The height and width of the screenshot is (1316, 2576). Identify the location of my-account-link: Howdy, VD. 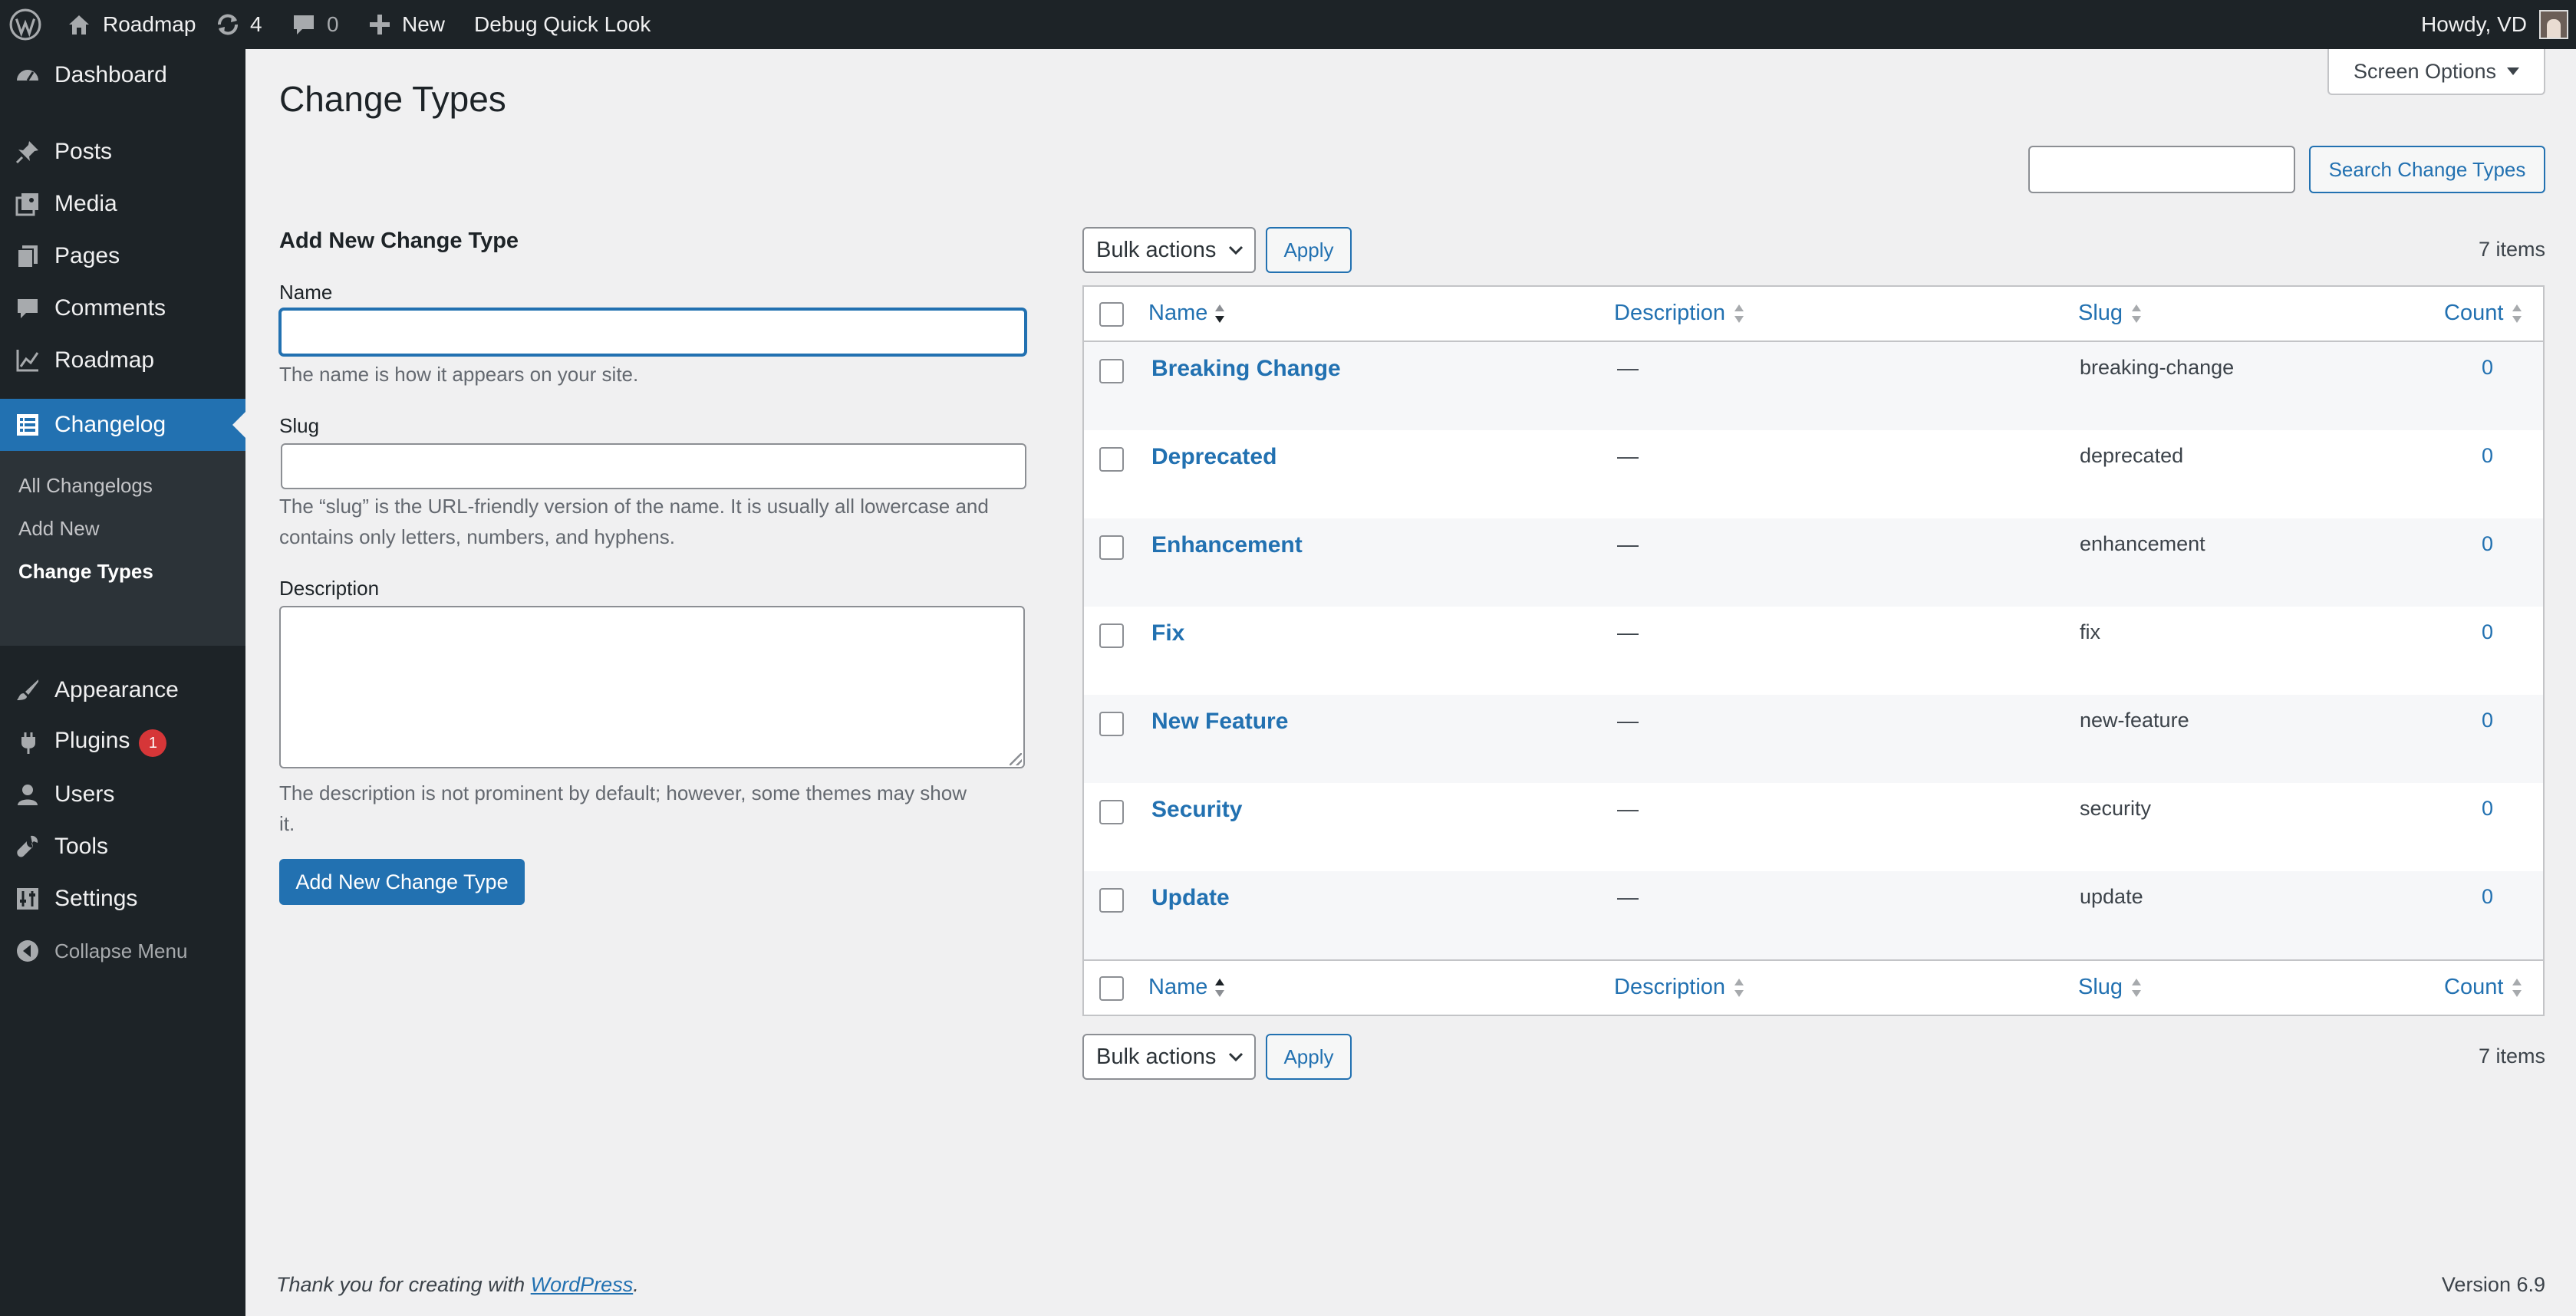
(2474, 24).